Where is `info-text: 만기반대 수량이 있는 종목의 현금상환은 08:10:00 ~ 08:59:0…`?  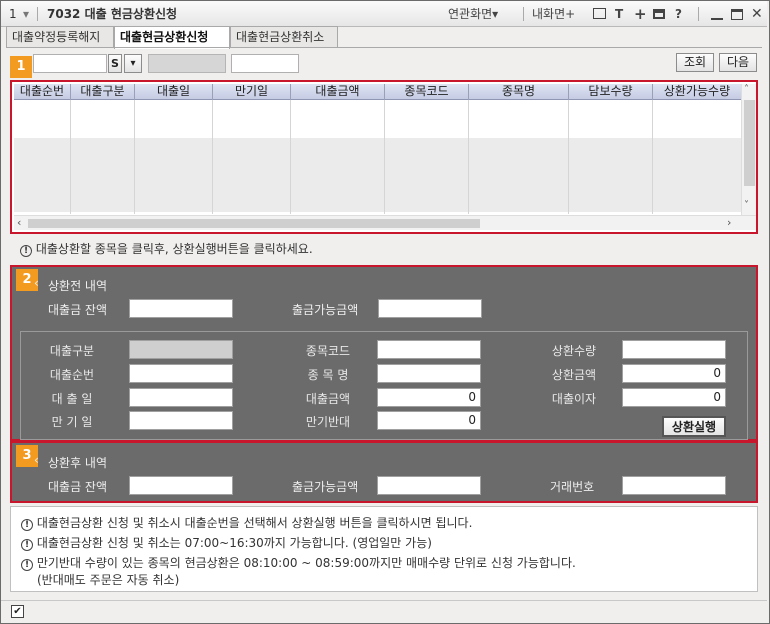 info-text: 만기반대 수량이 있는 종목의 현금상환은 08:10:00 ~ 08:59:0… is located at coordinates (306, 563).